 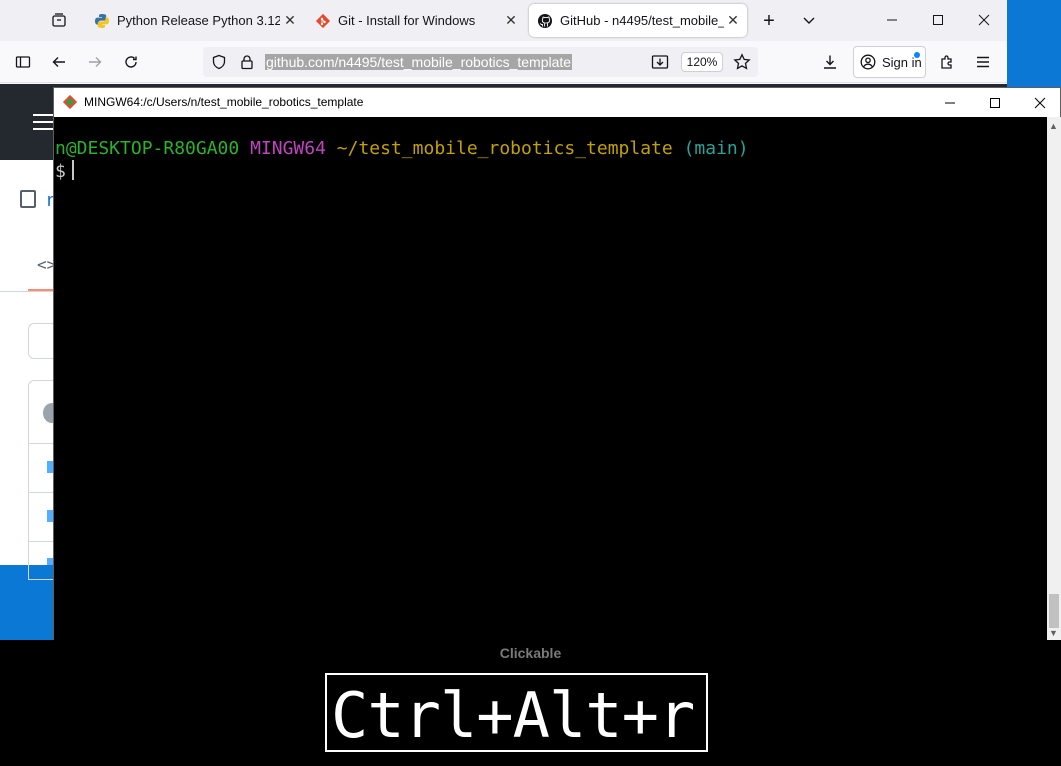 What do you see at coordinates (288, 148) in the screenshot?
I see `prompt-system: MINGW64` at bounding box center [288, 148].